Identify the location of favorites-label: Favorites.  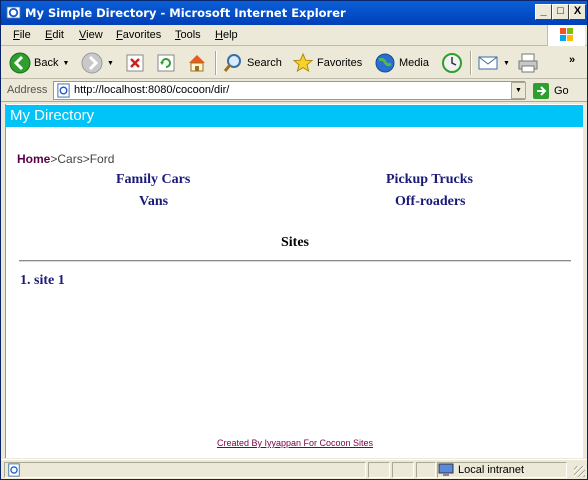
(340, 63).